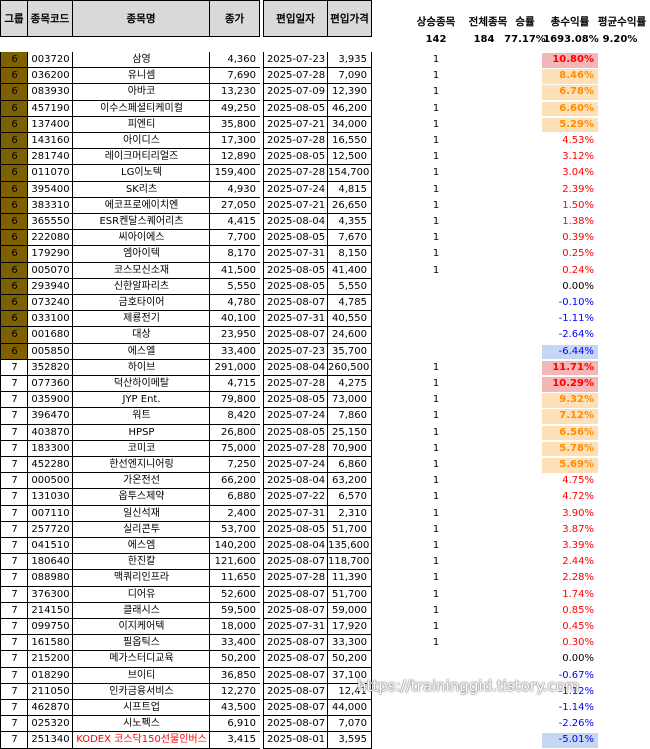 The image size is (650, 749). I want to click on cell-price: 12,500, so click(349, 157).